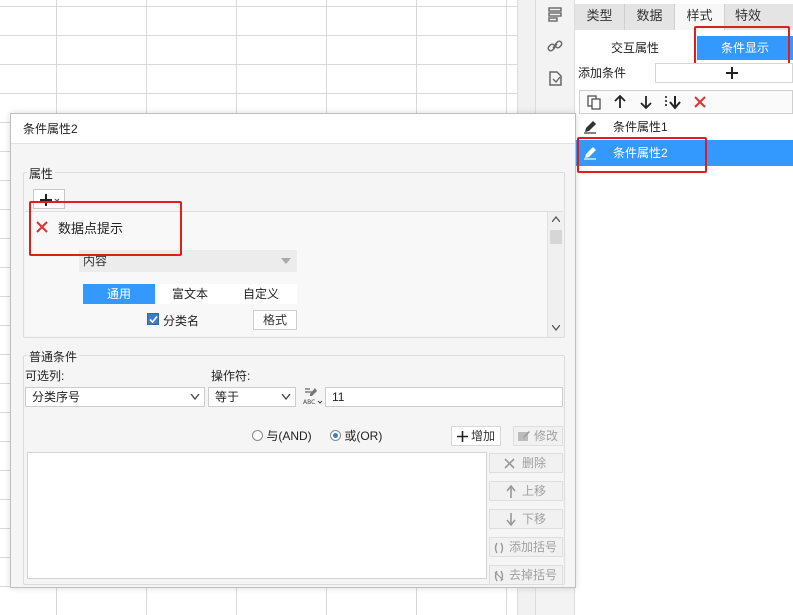  What do you see at coordinates (590, 127) in the screenshot?
I see `edit-icon` at bounding box center [590, 127].